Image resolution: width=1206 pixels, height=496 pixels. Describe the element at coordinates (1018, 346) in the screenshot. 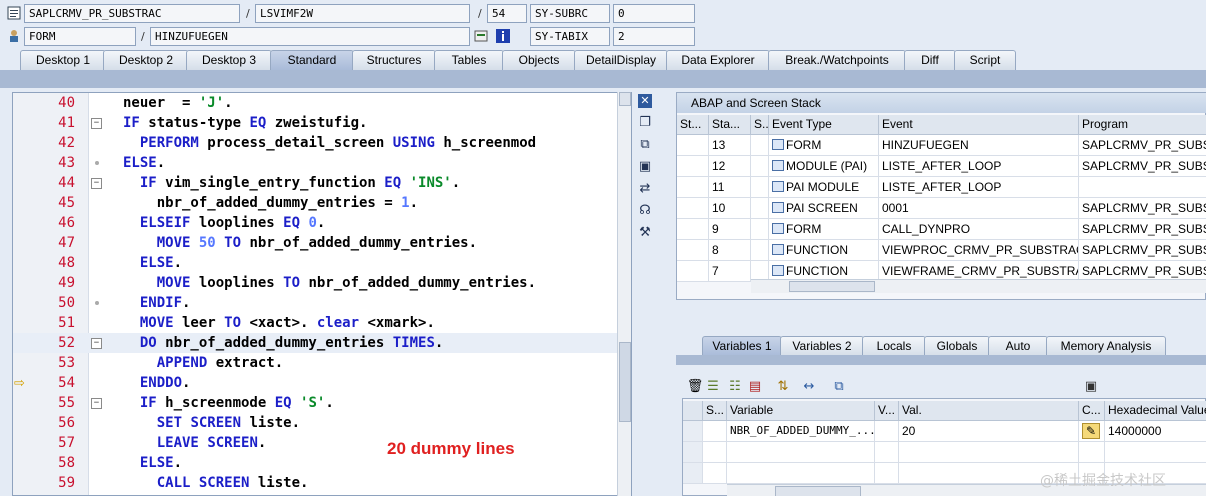

I see `tab-auto: Auto` at that location.